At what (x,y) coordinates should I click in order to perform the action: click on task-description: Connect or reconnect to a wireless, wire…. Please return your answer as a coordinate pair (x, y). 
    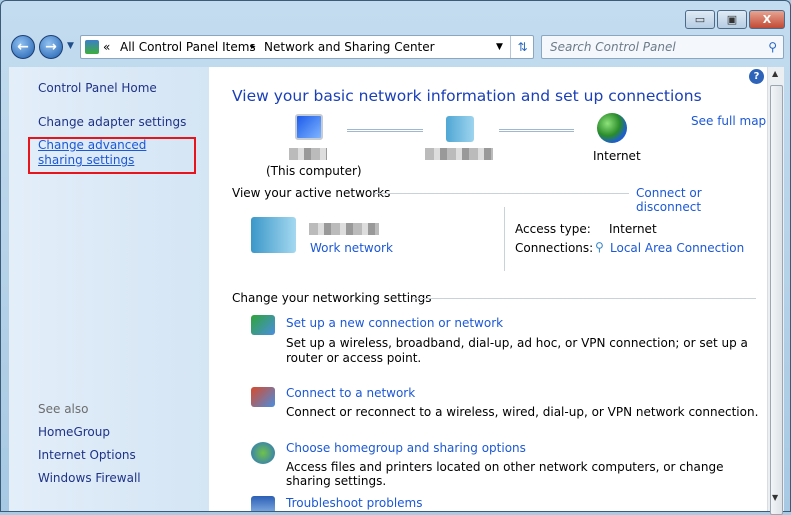
    Looking at the image, I should click on (522, 412).